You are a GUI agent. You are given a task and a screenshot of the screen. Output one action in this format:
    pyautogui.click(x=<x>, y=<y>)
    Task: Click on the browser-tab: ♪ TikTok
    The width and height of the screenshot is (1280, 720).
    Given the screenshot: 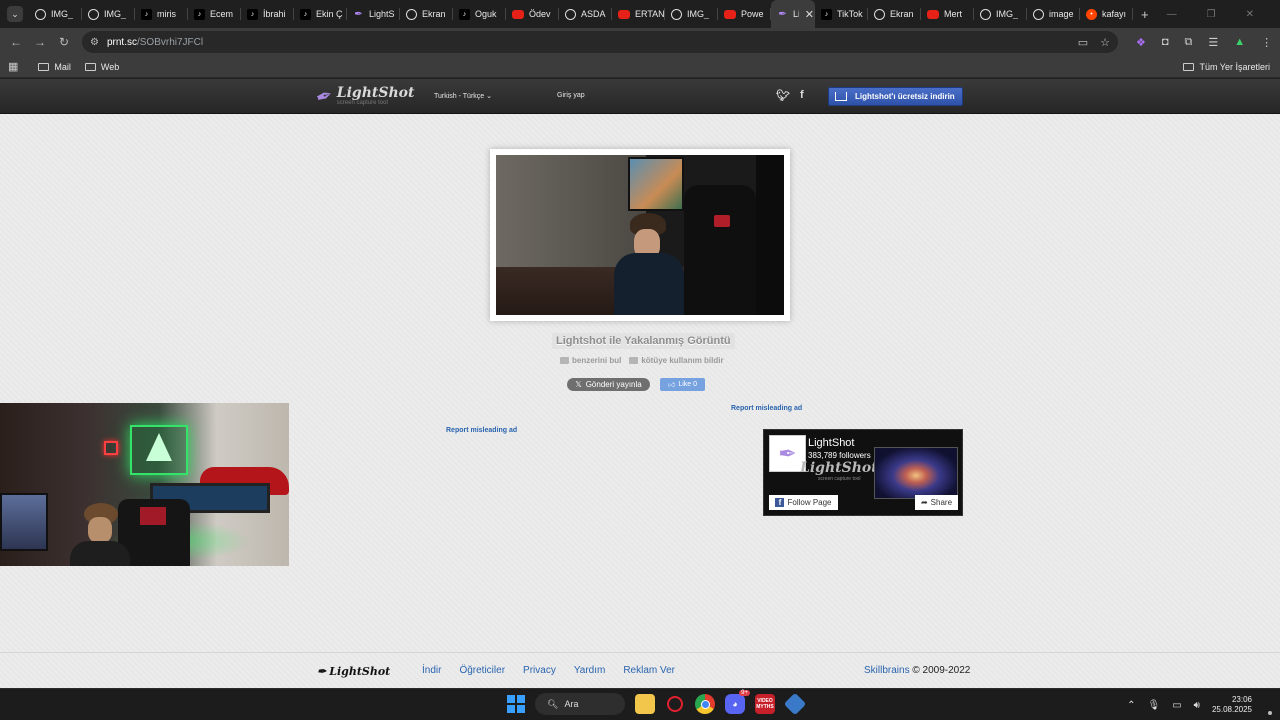 What is the action you would take?
    pyautogui.click(x=841, y=14)
    